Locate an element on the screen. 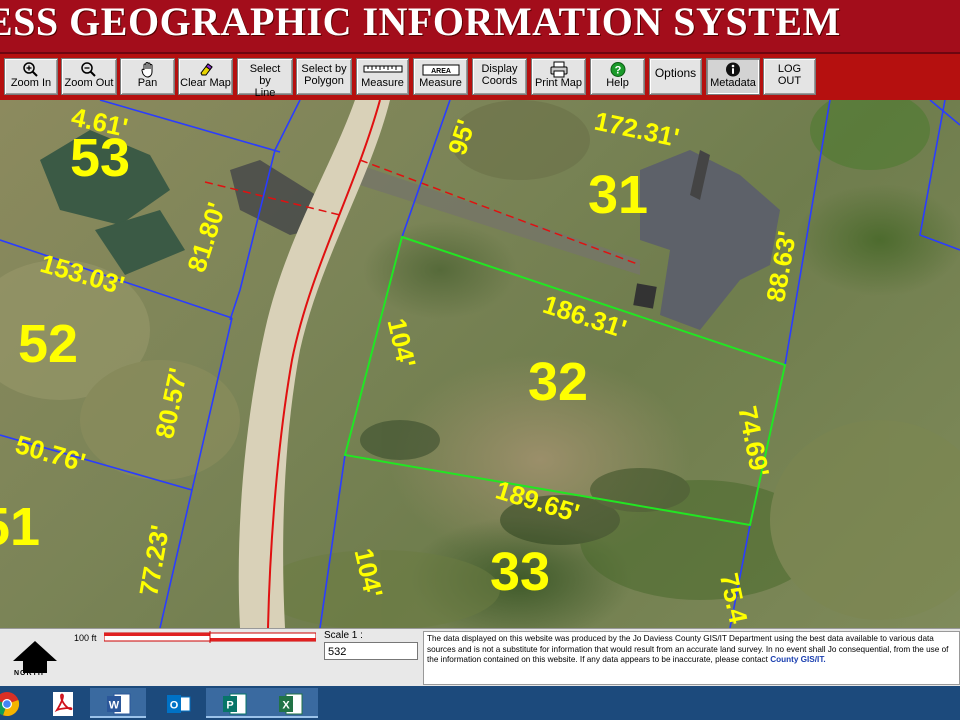 The height and width of the screenshot is (720, 960). hand-icon is located at coordinates (147, 69).